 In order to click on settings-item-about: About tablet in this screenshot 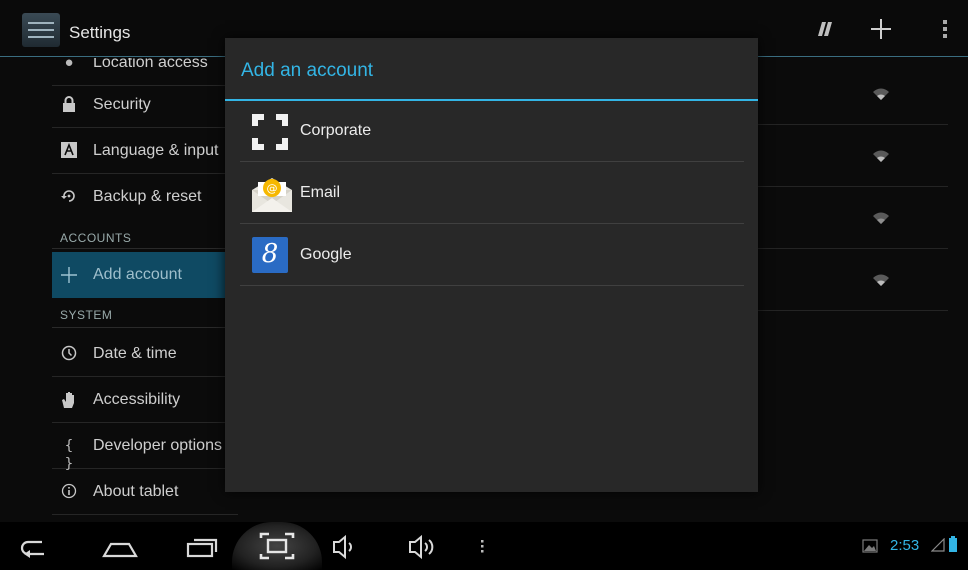, I will do `click(145, 492)`.